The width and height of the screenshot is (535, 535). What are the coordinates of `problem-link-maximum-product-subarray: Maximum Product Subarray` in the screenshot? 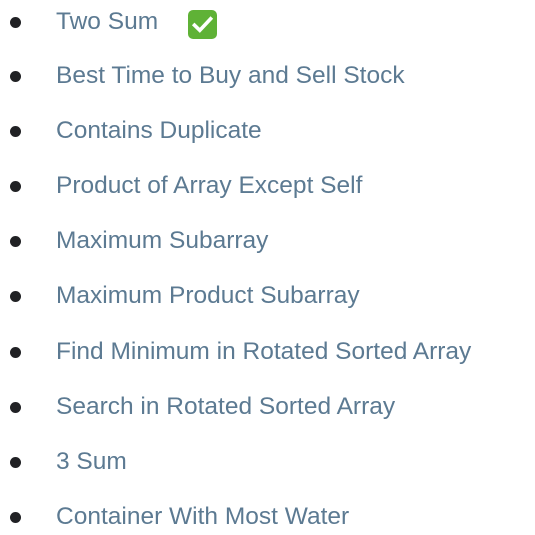 It's located at (208, 296).